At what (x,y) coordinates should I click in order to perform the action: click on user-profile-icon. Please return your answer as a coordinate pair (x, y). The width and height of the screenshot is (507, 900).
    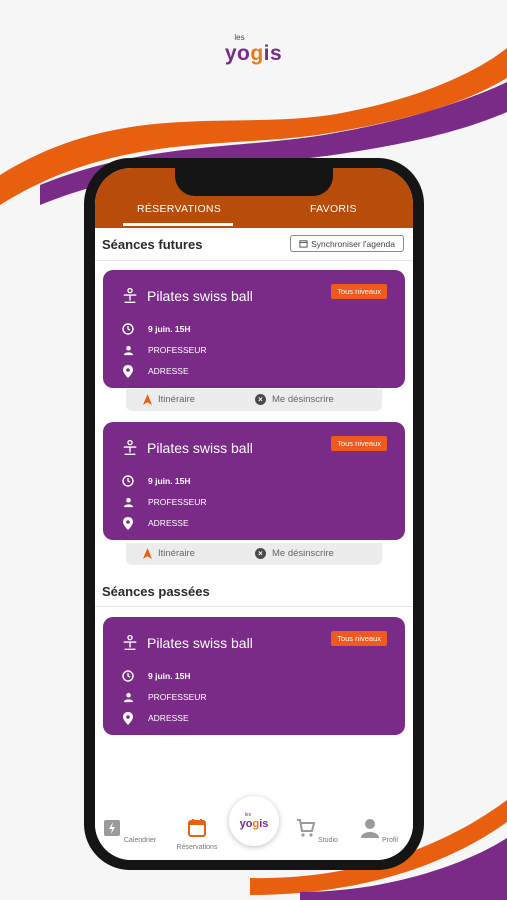
    Looking at the image, I should click on (370, 828).